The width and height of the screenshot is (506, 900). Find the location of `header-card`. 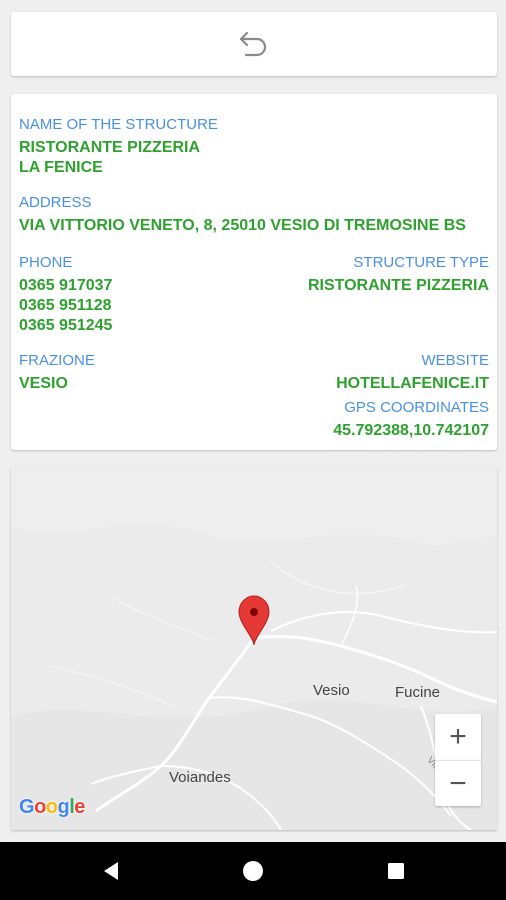

header-card is located at coordinates (254, 44).